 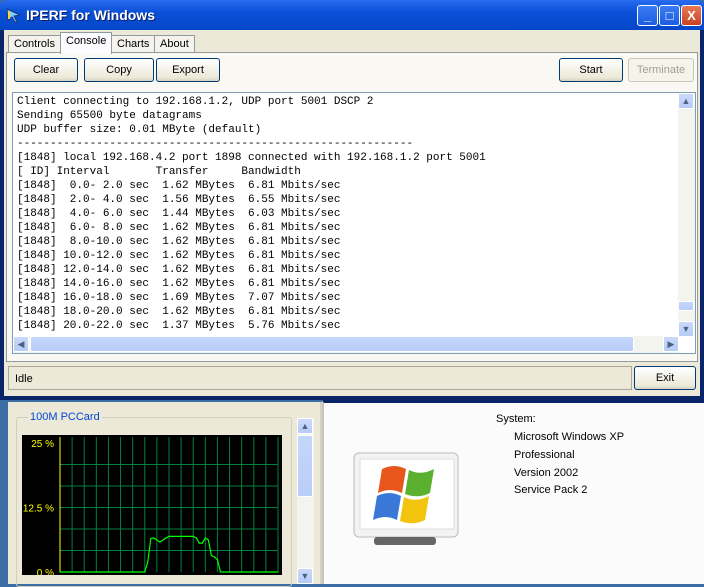 What do you see at coordinates (406, 498) in the screenshot?
I see `windows-xp-monitor-logo` at bounding box center [406, 498].